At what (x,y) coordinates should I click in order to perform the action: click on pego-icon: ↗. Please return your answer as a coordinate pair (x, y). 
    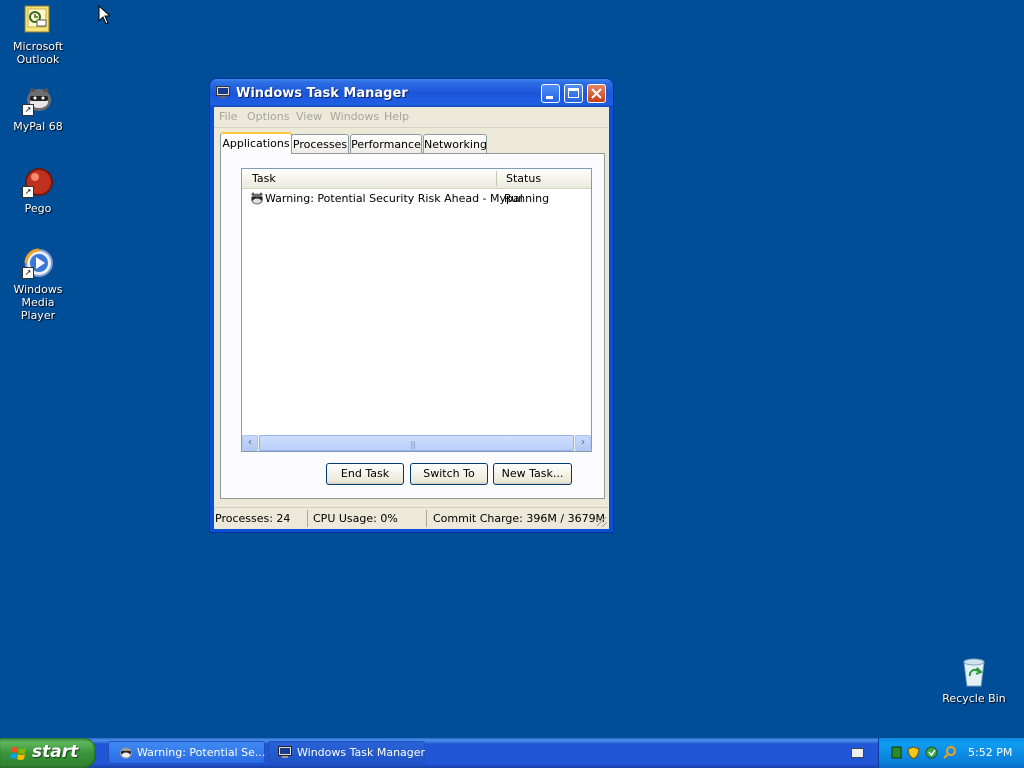
    Looking at the image, I should click on (38, 182).